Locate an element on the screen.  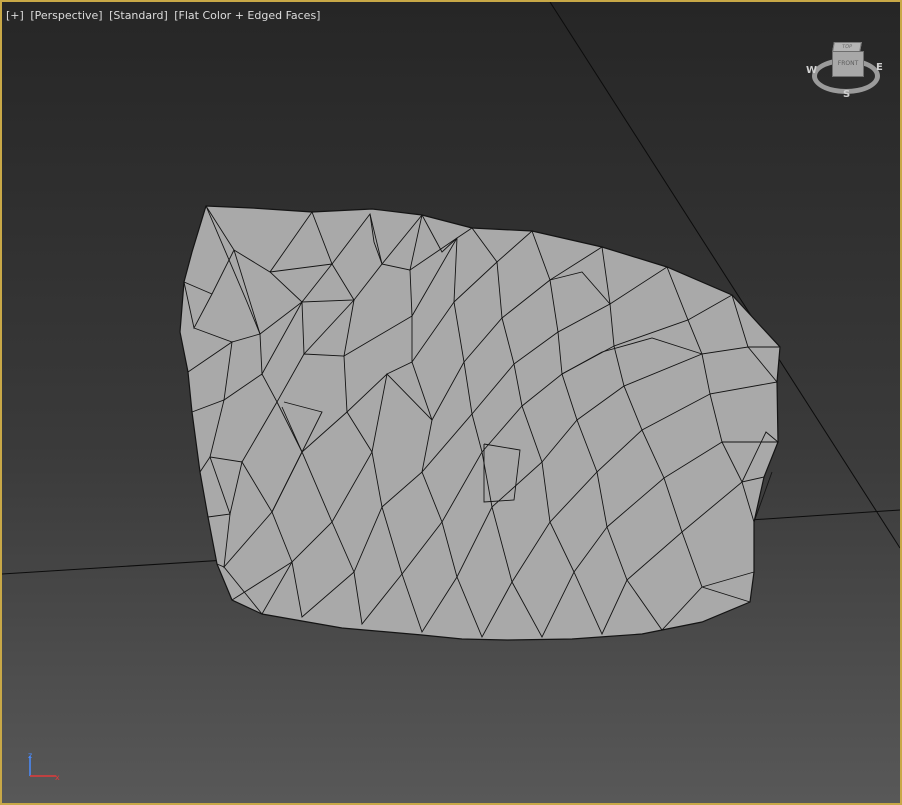
viewcube: TOP FRONT W E S is located at coordinates (846, 71).